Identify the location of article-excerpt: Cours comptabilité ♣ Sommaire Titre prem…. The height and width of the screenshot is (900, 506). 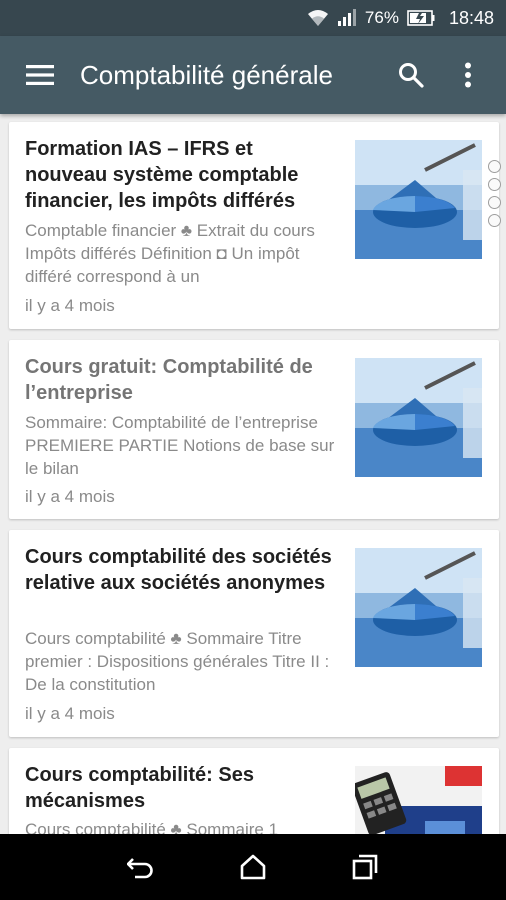
(177, 661).